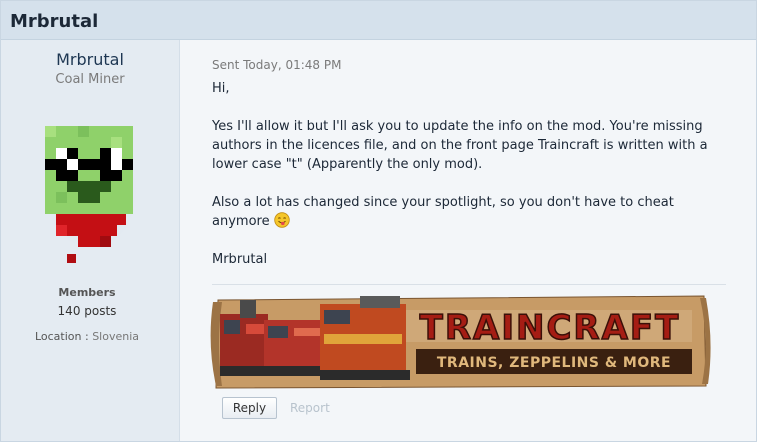 The width and height of the screenshot is (759, 444). I want to click on author-location: Location : Slovenia, so click(87, 336).